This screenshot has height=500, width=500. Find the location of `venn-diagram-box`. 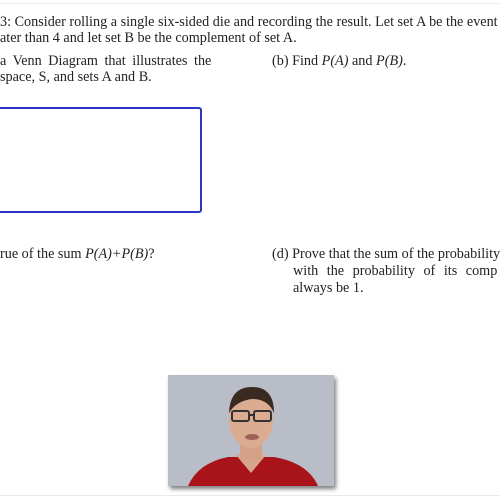

venn-diagram-box is located at coordinates (101, 160).